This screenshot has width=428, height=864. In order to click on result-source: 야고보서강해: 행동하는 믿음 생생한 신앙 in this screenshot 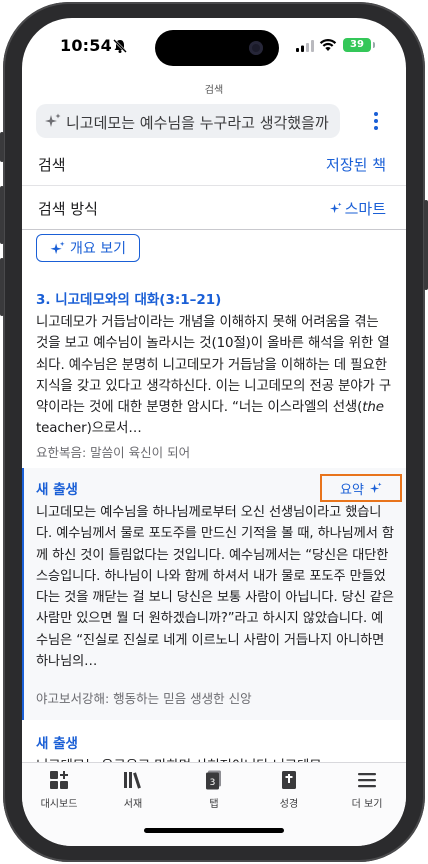, I will do `click(144, 697)`.